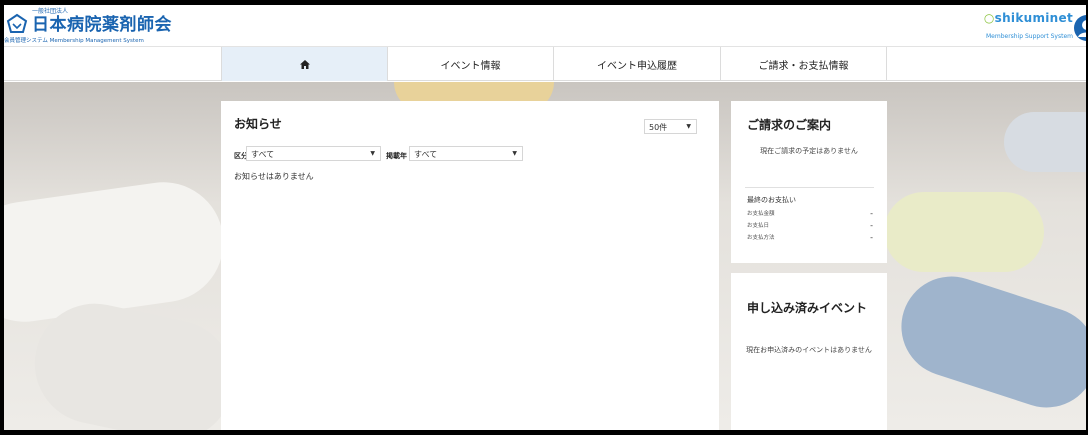 This screenshot has height=435, width=1088. I want to click on billing-message: 現在ご請求の予定はありません, so click(809, 151).